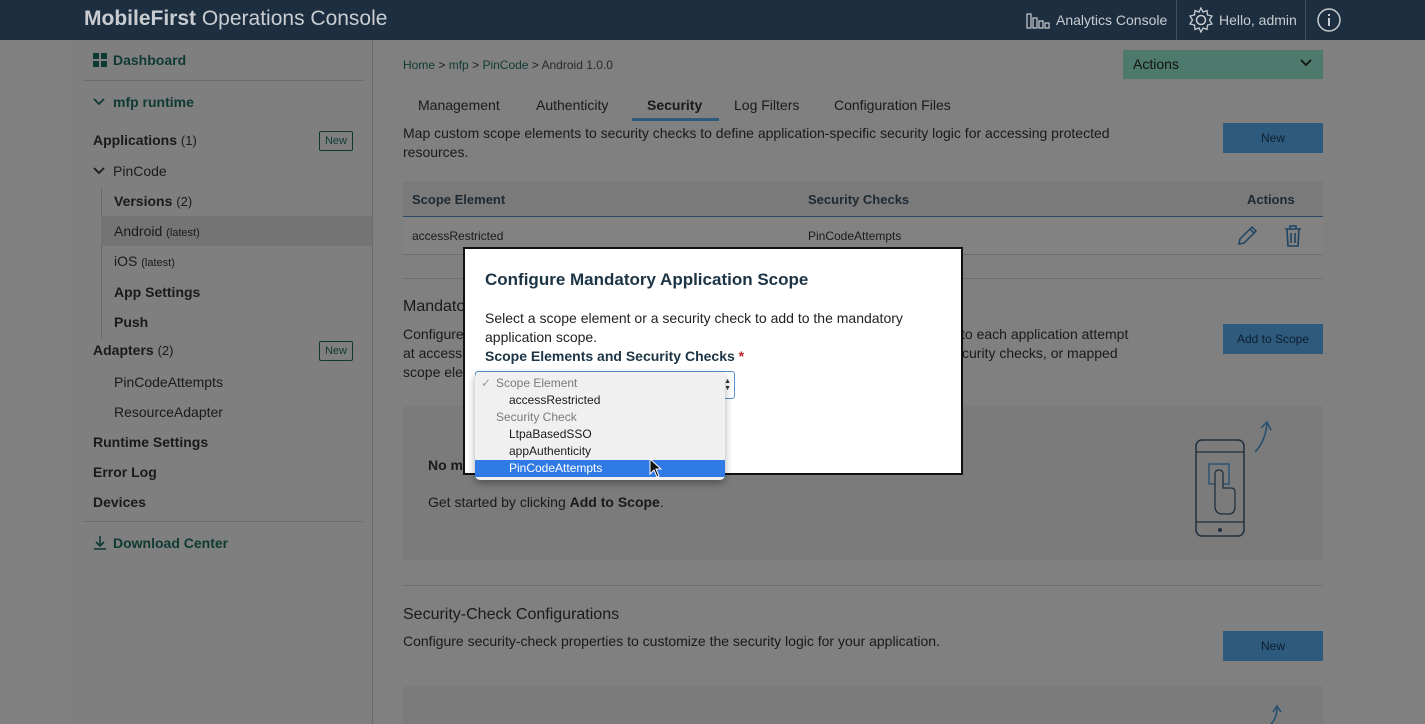 Image resolution: width=1425 pixels, height=724 pixels. What do you see at coordinates (168, 382) in the screenshot?
I see `sidebar-item-adapter-pincodeattempts: PinCodeAttempts` at bounding box center [168, 382].